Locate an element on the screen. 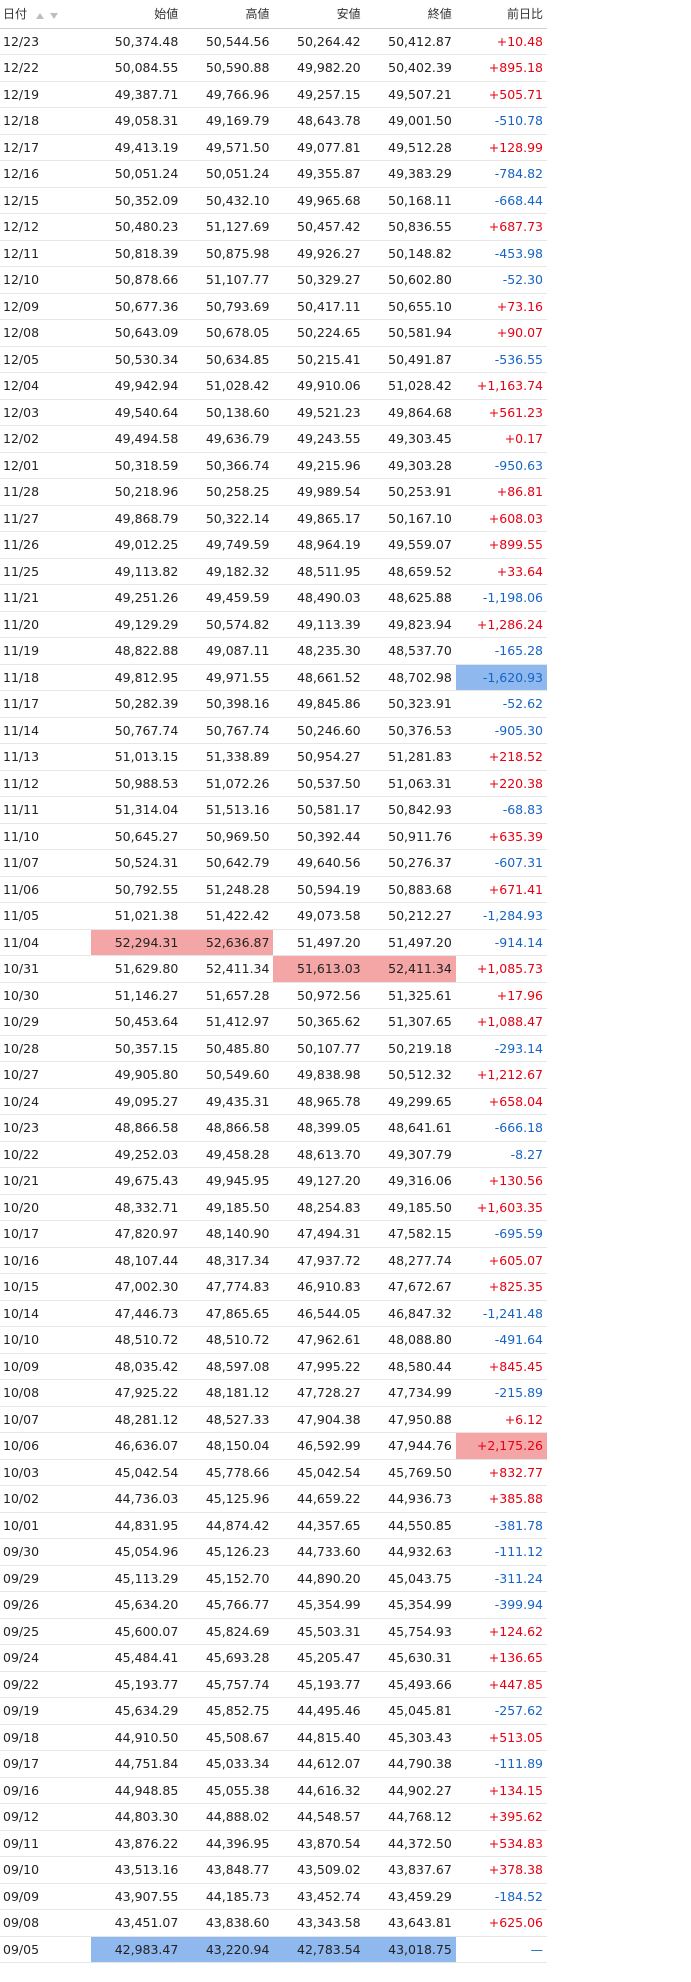 The image size is (691, 1982). change-column-header: 前日比 is located at coordinates (501, 14).